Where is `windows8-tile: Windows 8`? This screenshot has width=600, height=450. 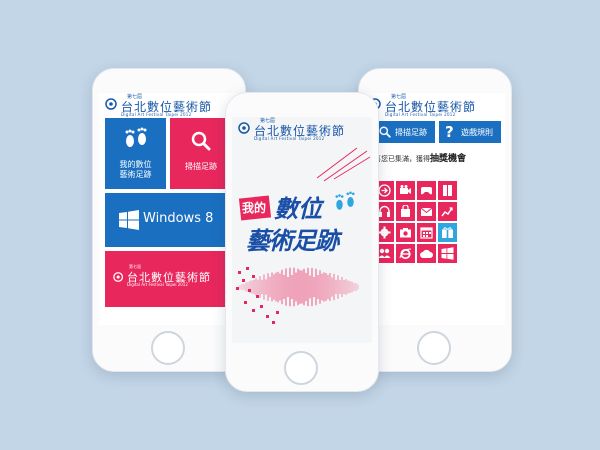 windows8-tile: Windows 8 is located at coordinates (168, 220).